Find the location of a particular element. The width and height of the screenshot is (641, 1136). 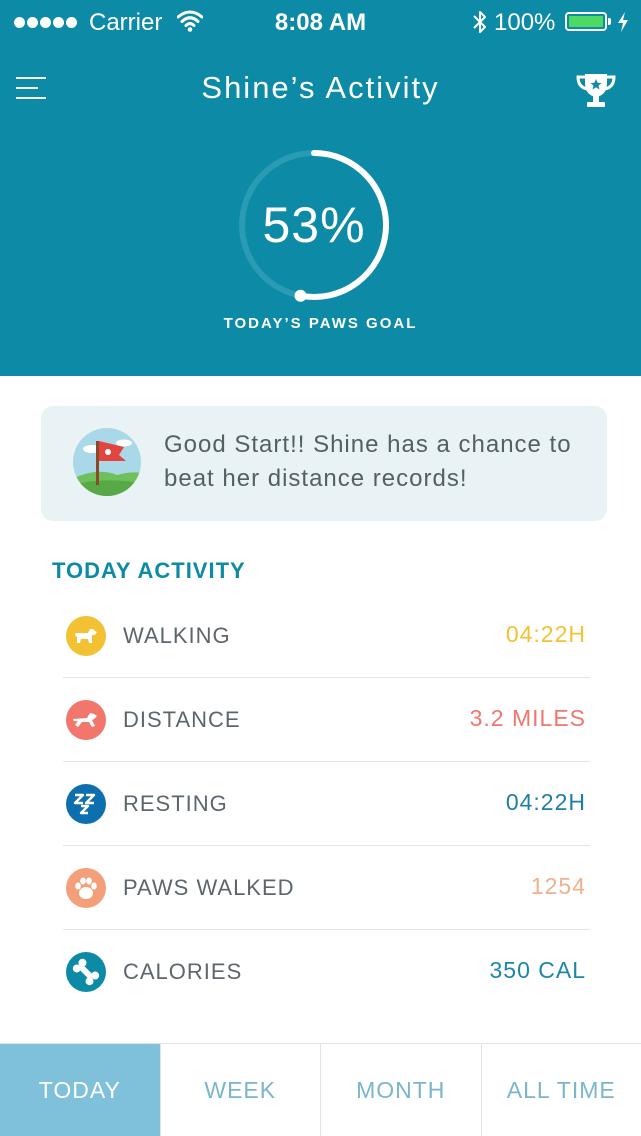

activity-row-resting: RESTING 04:22H is located at coordinates (326, 804).